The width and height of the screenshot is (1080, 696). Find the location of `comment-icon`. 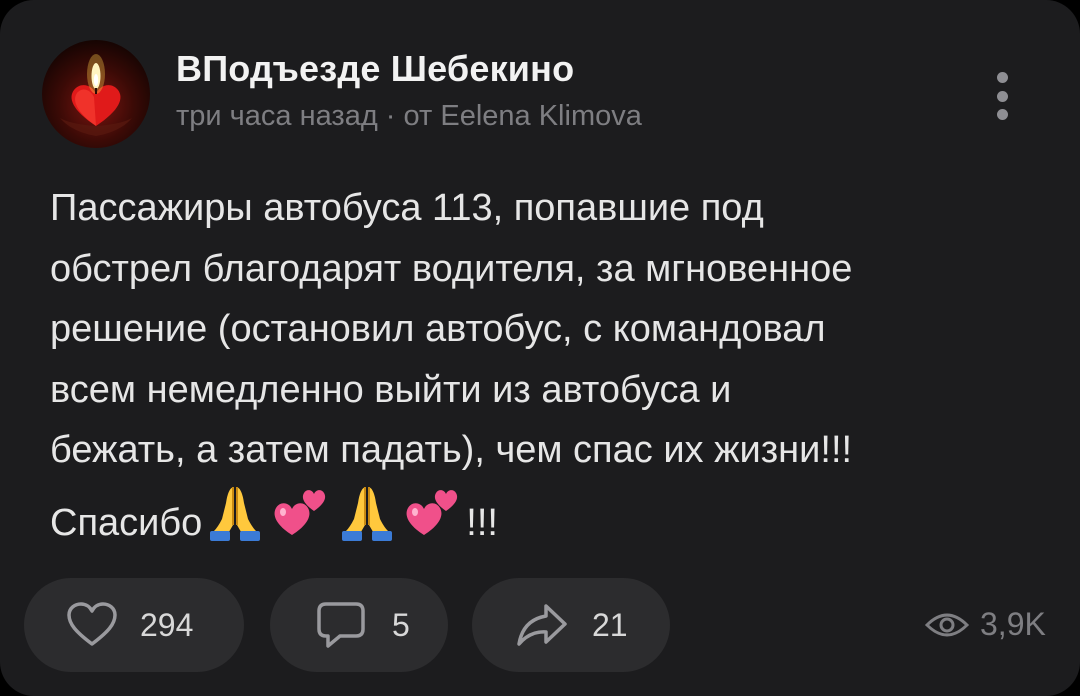

comment-icon is located at coordinates (341, 625).